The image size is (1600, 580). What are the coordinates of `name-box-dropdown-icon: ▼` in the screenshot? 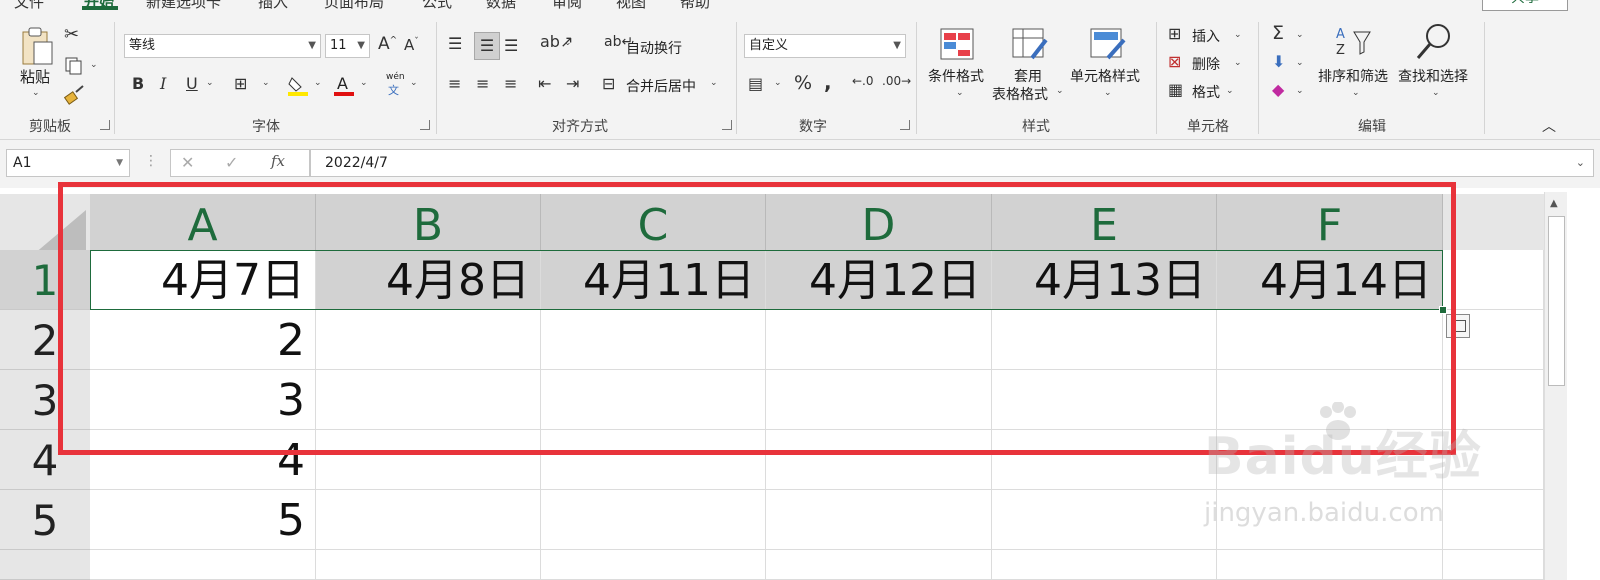 It's located at (119, 163).